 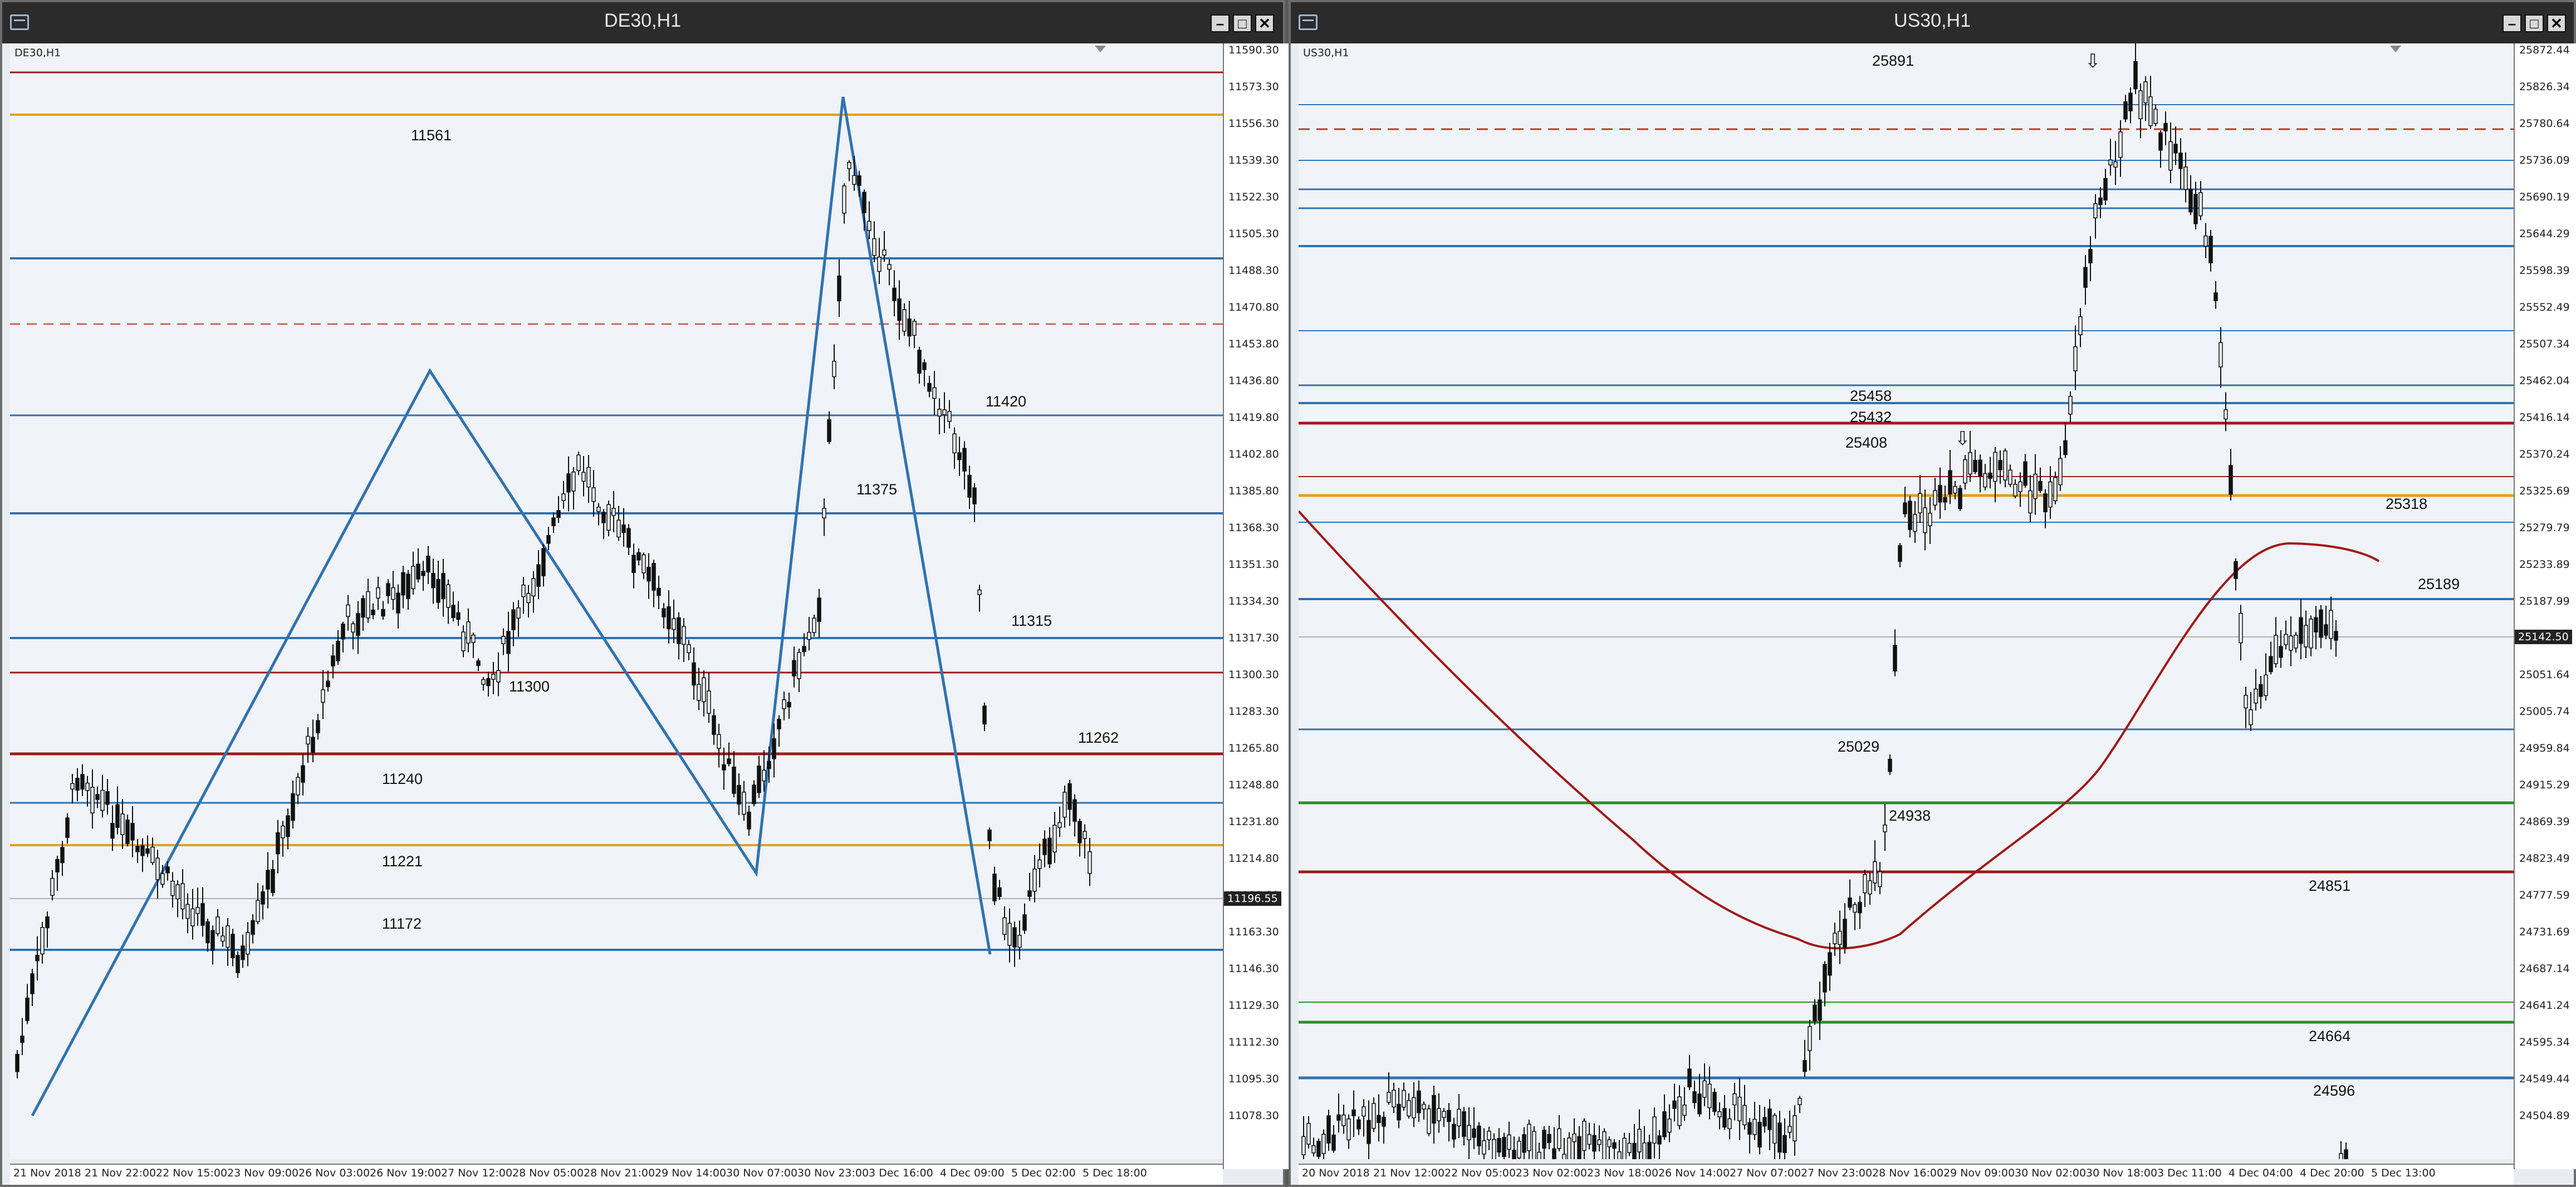 I want to click on time-tick-label: 23 Nov 02:00, so click(x=1552, y=1173).